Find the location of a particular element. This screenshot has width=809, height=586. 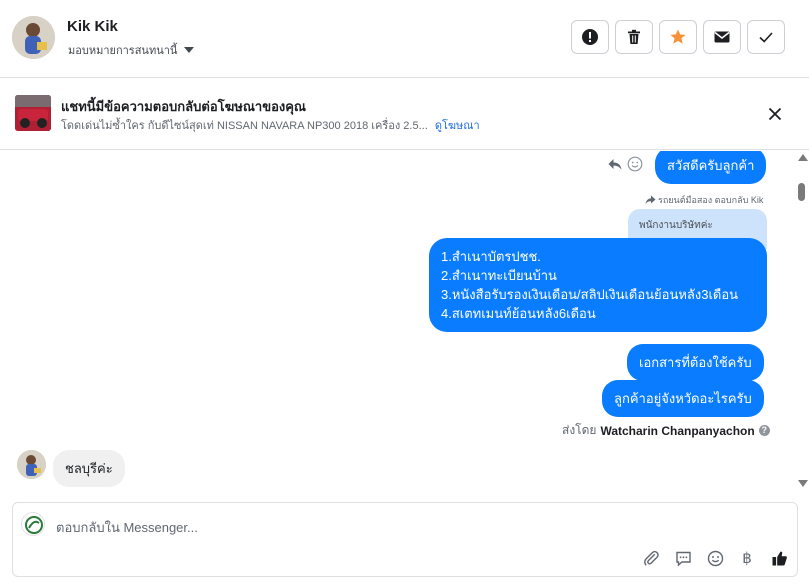

header-actions is located at coordinates (678, 37).